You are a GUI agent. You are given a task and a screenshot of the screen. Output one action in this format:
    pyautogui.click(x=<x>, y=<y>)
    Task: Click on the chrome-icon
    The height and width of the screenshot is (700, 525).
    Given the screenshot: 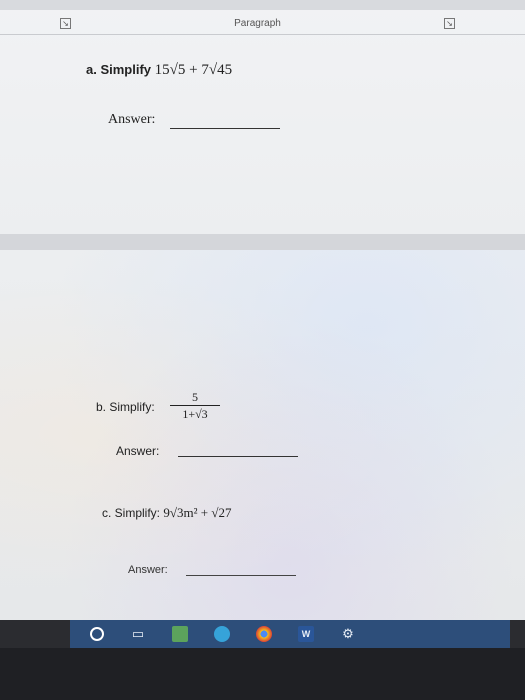 What is the action you would take?
    pyautogui.click(x=264, y=634)
    